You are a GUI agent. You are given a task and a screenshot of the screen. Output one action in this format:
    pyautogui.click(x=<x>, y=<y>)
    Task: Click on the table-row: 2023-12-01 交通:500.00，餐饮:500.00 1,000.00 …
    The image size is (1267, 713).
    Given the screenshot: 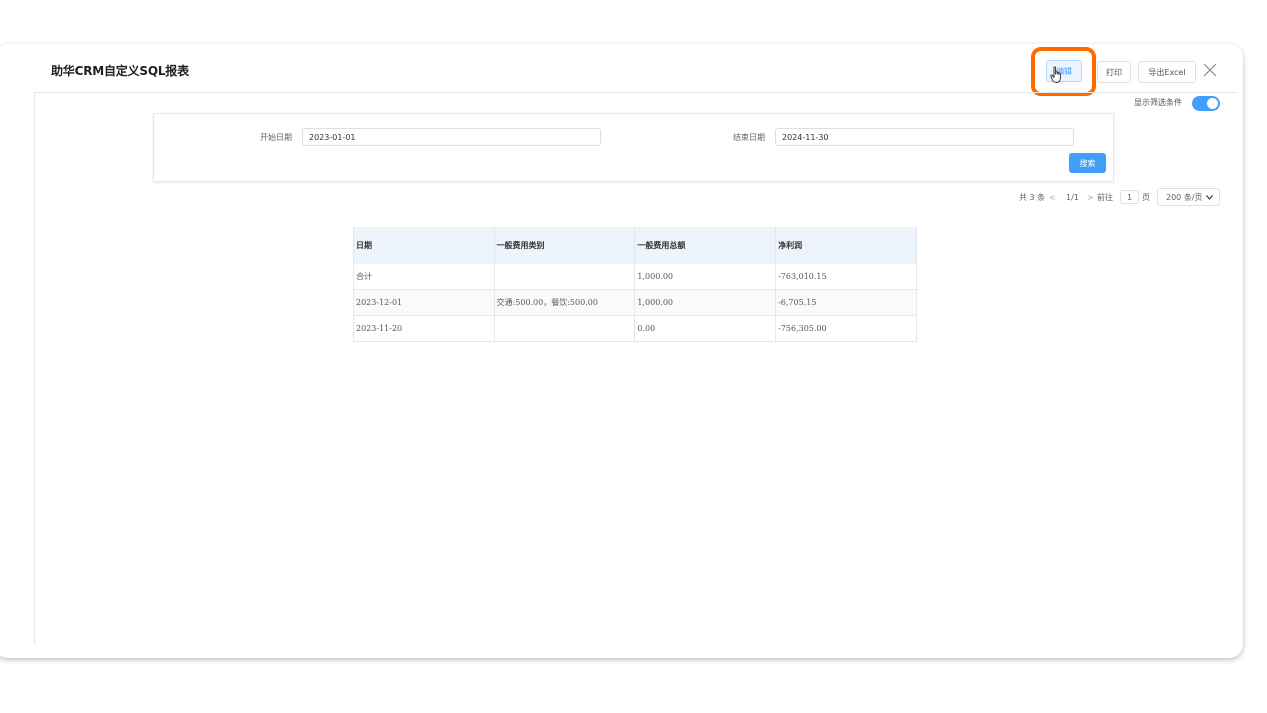 What is the action you would take?
    pyautogui.click(x=635, y=302)
    